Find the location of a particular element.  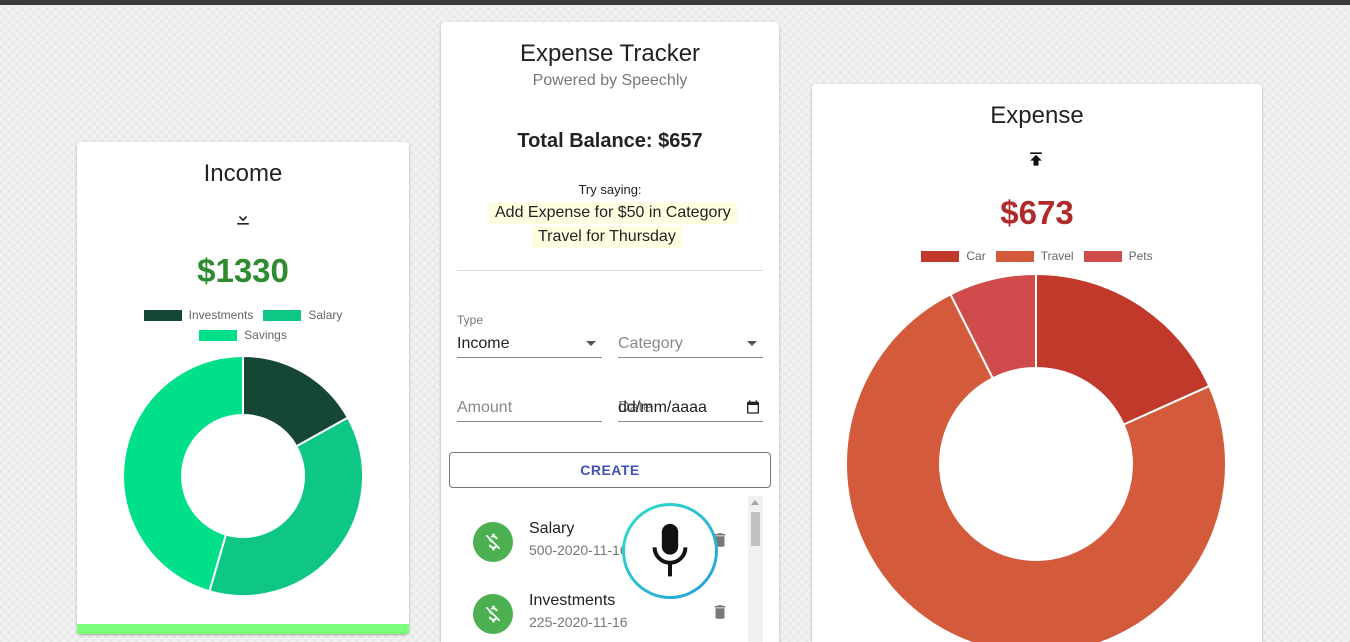

type-select: Income is located at coordinates (529, 344).